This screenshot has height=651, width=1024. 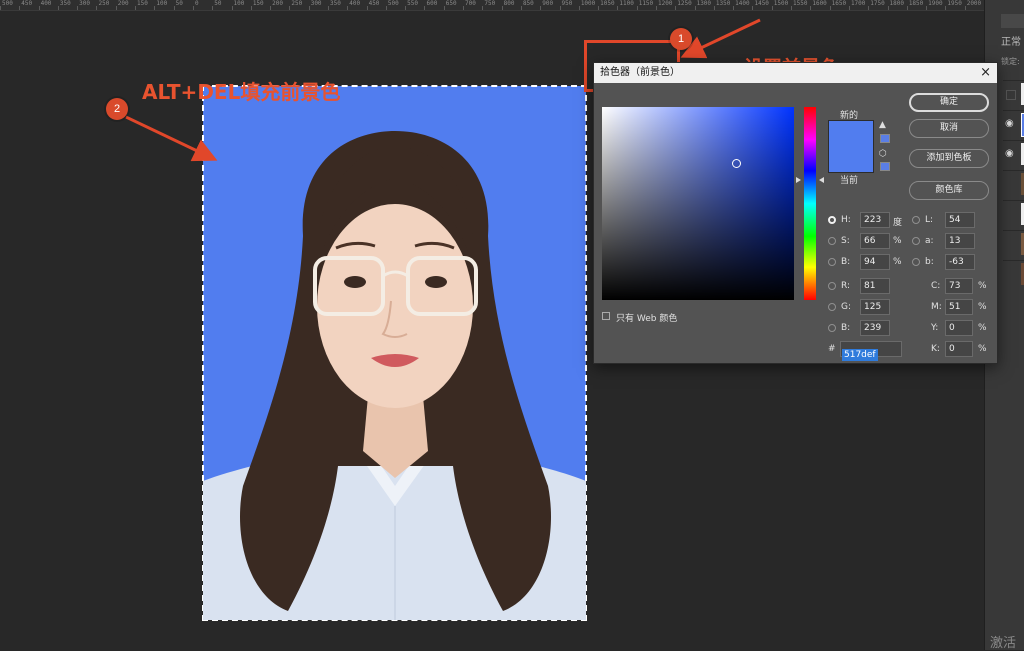 What do you see at coordinates (795, 73) in the screenshot?
I see `dialog-titlebar: 拾色器（前景色） ×` at bounding box center [795, 73].